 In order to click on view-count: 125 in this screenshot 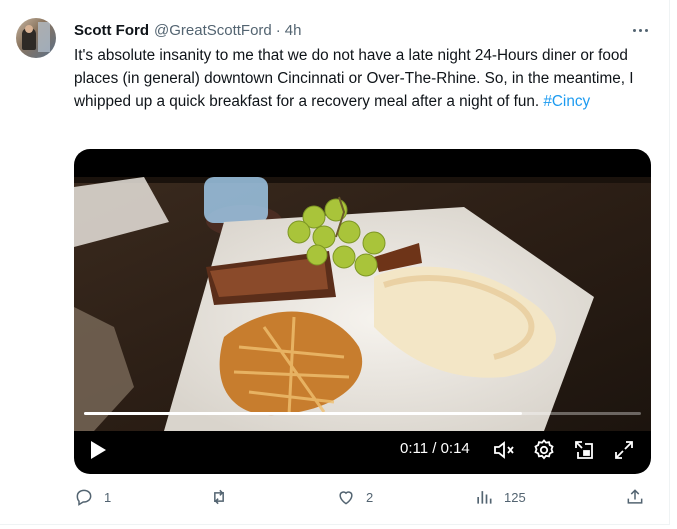, I will do `click(515, 497)`.